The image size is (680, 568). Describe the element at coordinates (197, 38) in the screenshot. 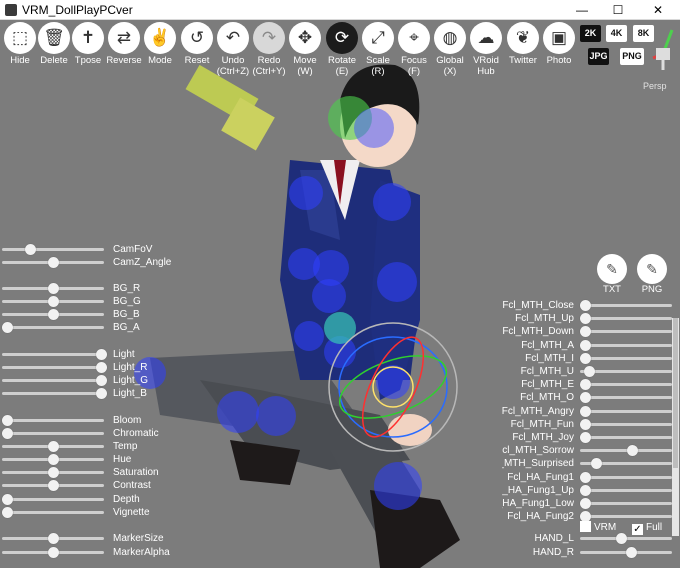

I see `reset-icon: ↺` at that location.